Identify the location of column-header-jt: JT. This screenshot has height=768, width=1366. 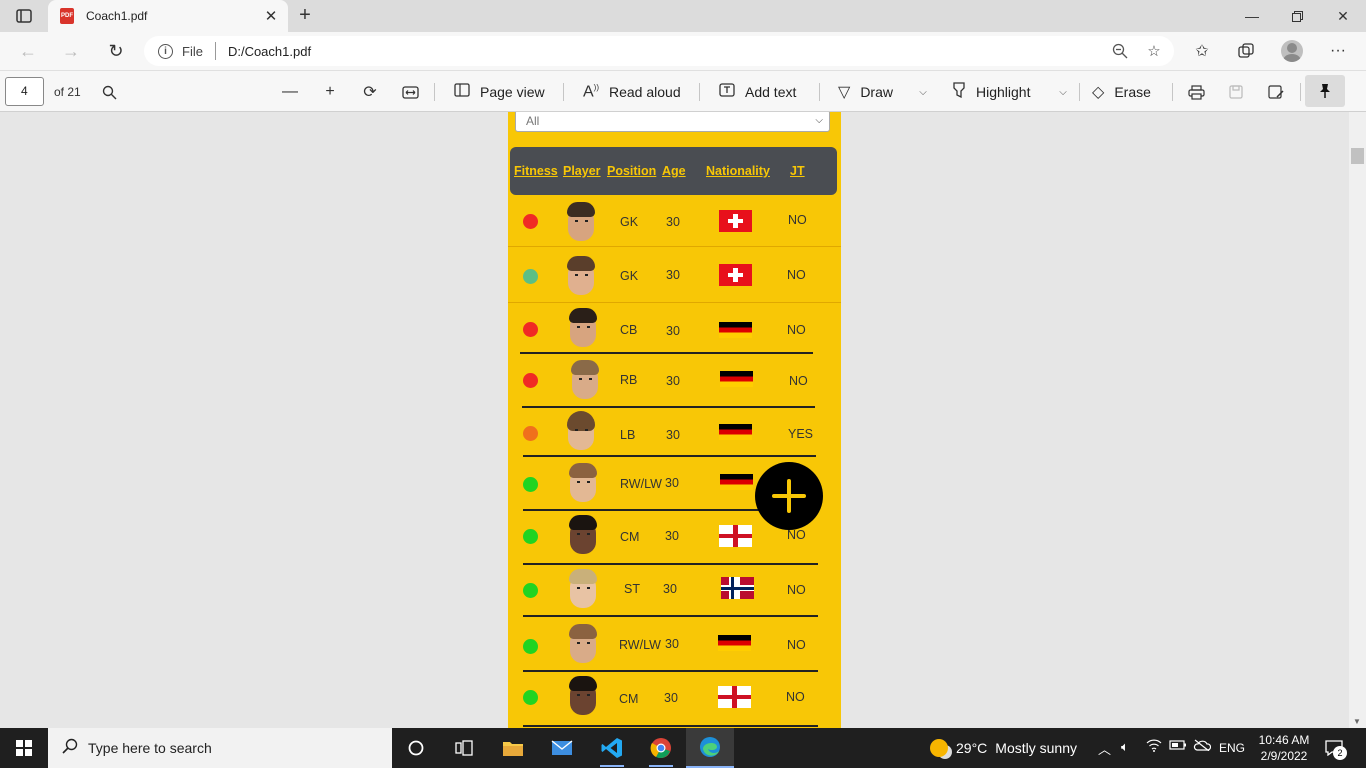
(797, 171).